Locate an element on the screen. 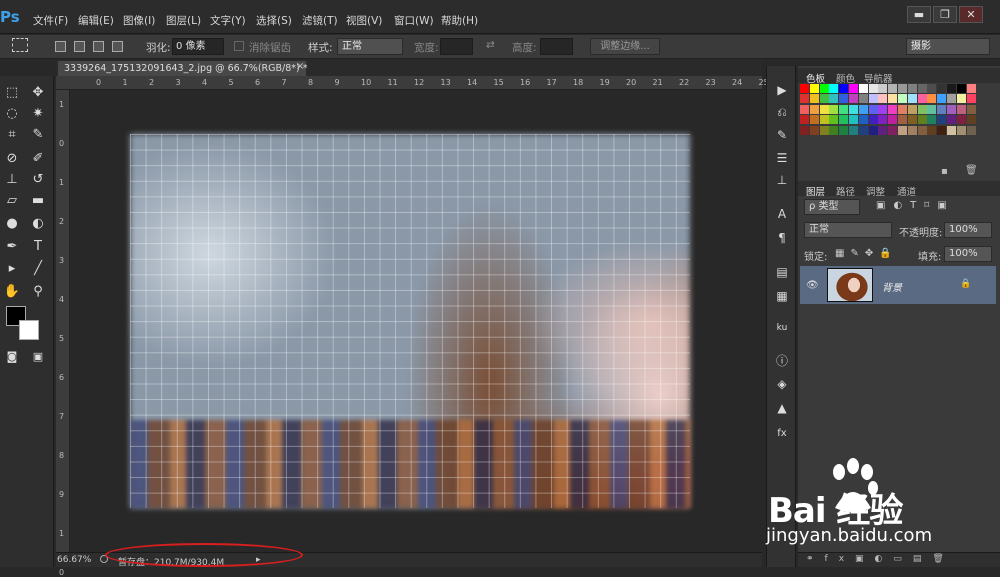 This screenshot has height=577, width=1000. layer-comps-icon: ◈ is located at coordinates (782, 384).